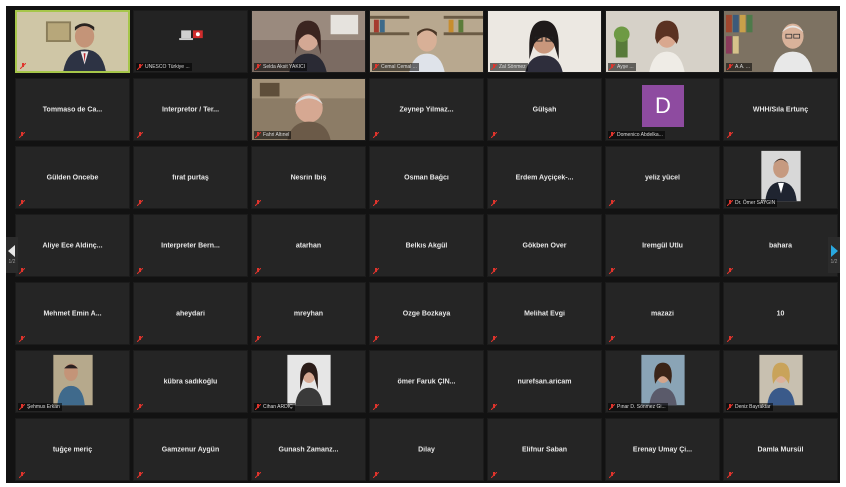 The height and width of the screenshot is (487, 846). Describe the element at coordinates (544, 381) in the screenshot. I see `participant-tile: nurefsan.aricam` at that location.